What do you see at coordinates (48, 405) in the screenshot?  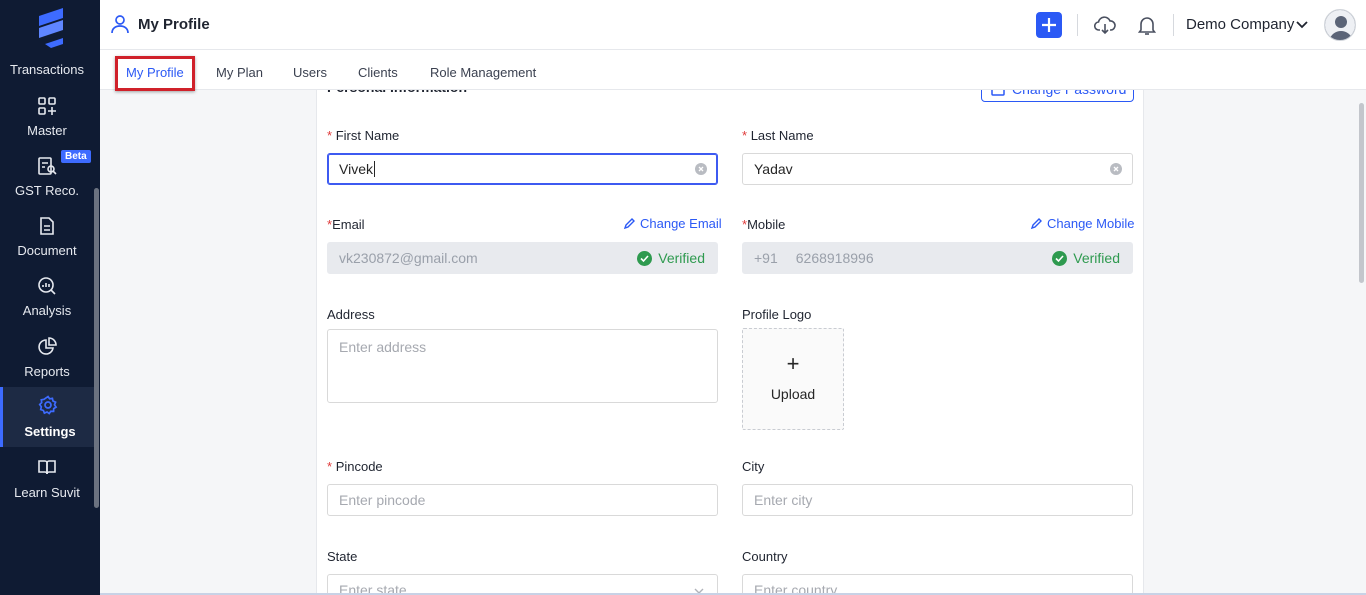 I see `gear-icon` at bounding box center [48, 405].